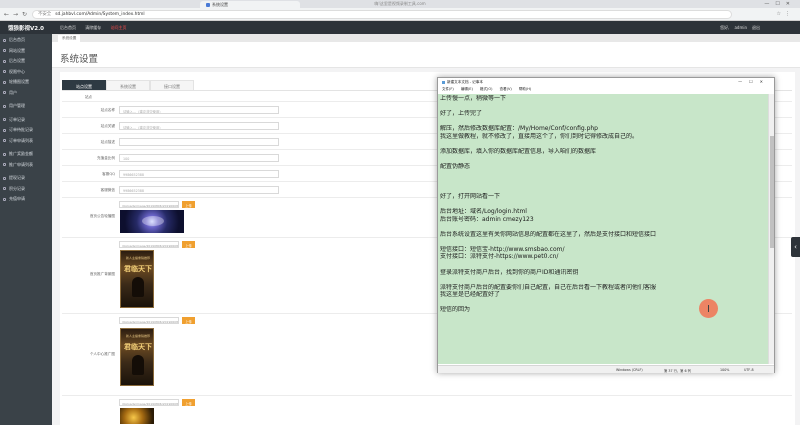 The width and height of the screenshot is (800, 425). Describe the element at coordinates (725, 27) in the screenshot. I see `greeting: 您好,` at that location.